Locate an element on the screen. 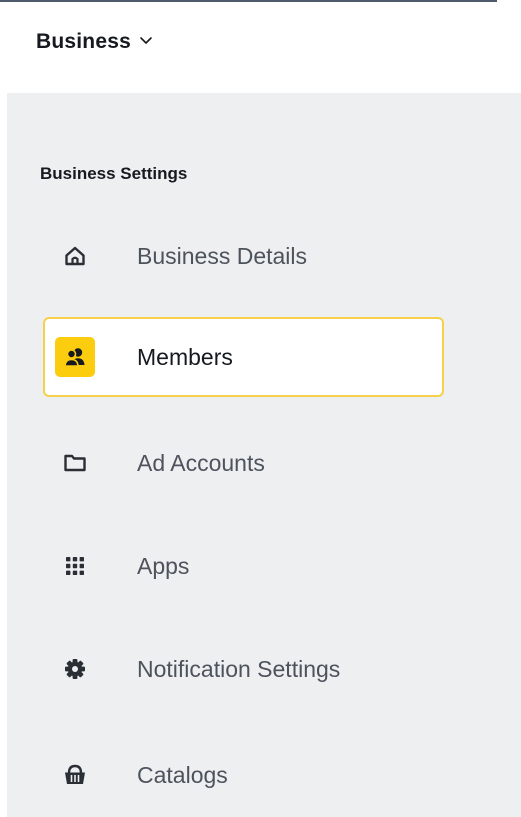 The height and width of the screenshot is (817, 521). sidebar-item-notification-settings: Notification Settings is located at coordinates (243, 669).